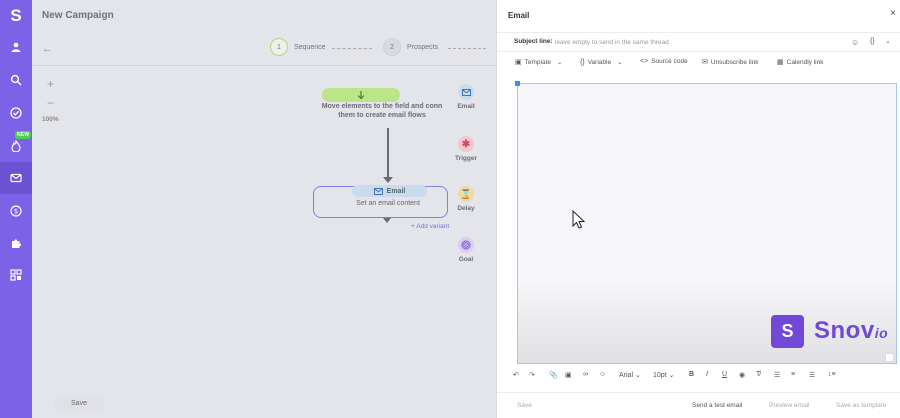 This screenshot has height=418, width=900. I want to click on snovio-logo: S Snovio, so click(833, 331).